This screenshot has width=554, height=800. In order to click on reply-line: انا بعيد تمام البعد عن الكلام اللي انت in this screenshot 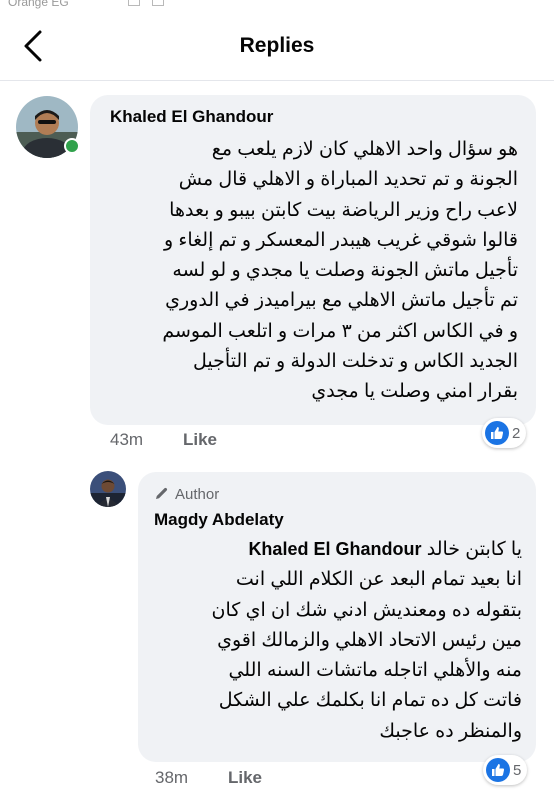, I will do `click(378, 580)`.